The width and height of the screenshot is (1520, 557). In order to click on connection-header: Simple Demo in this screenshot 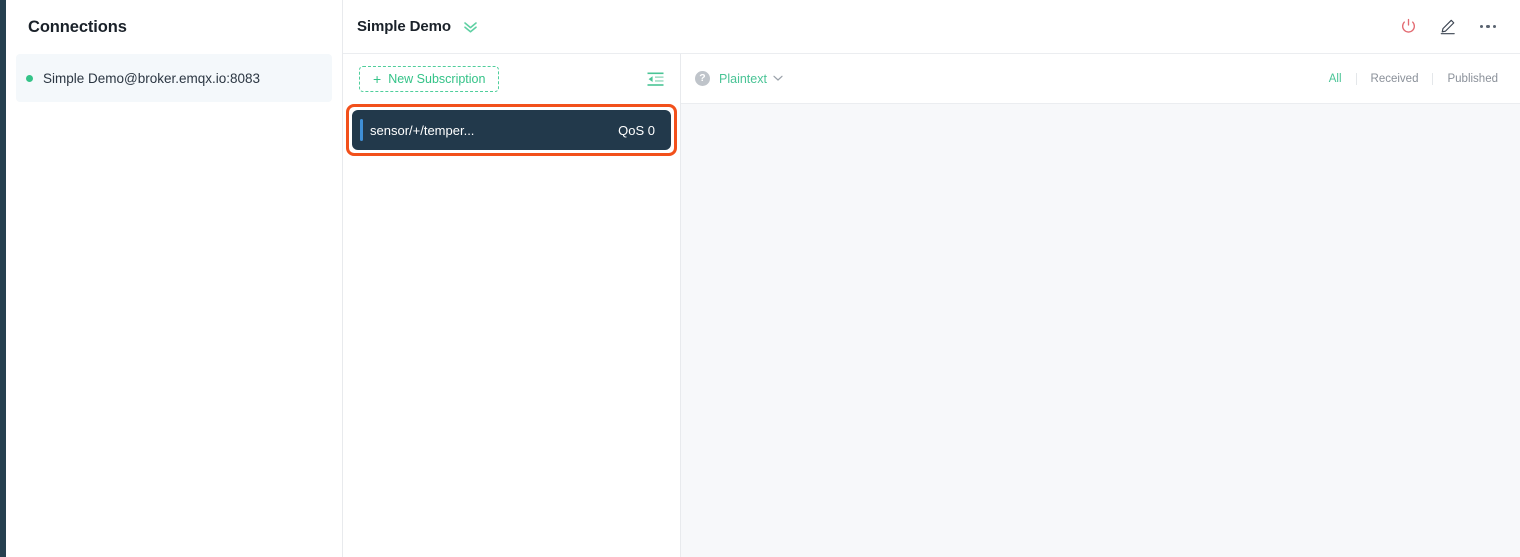, I will do `click(931, 27)`.